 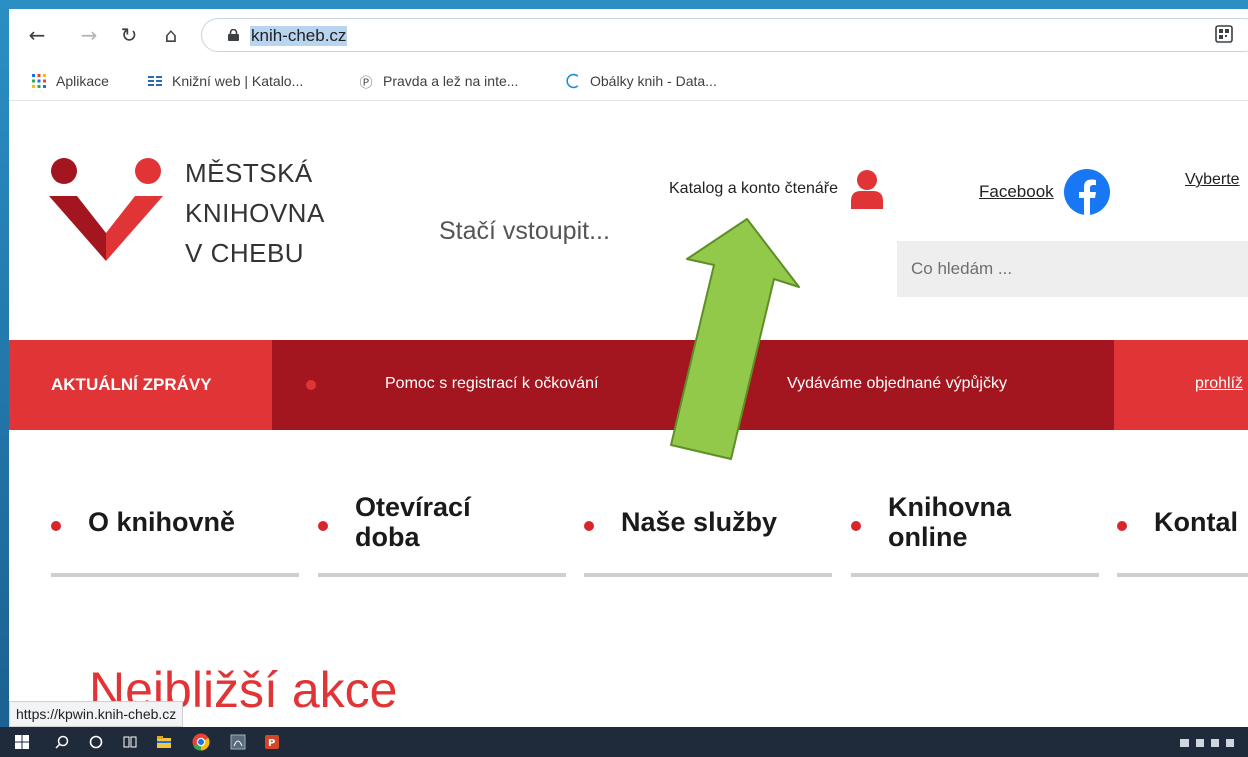 What do you see at coordinates (735, 339) in the screenshot?
I see `green-arrow-annotation` at bounding box center [735, 339].